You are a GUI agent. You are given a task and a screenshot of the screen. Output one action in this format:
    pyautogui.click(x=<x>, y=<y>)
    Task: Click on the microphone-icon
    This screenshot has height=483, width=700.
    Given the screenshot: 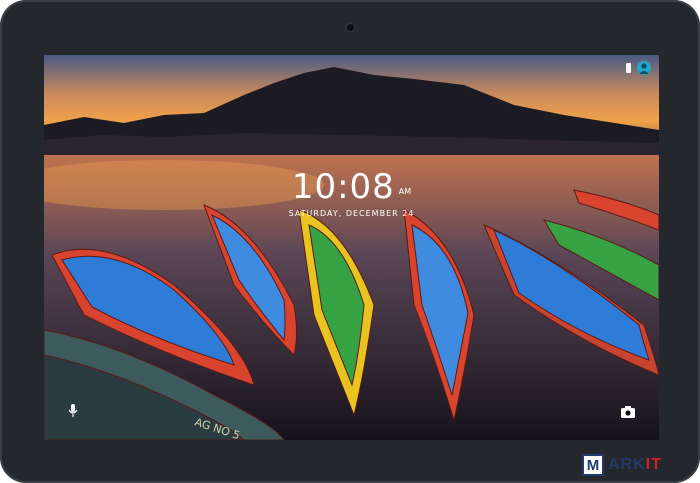 What is the action you would take?
    pyautogui.click(x=73, y=412)
    